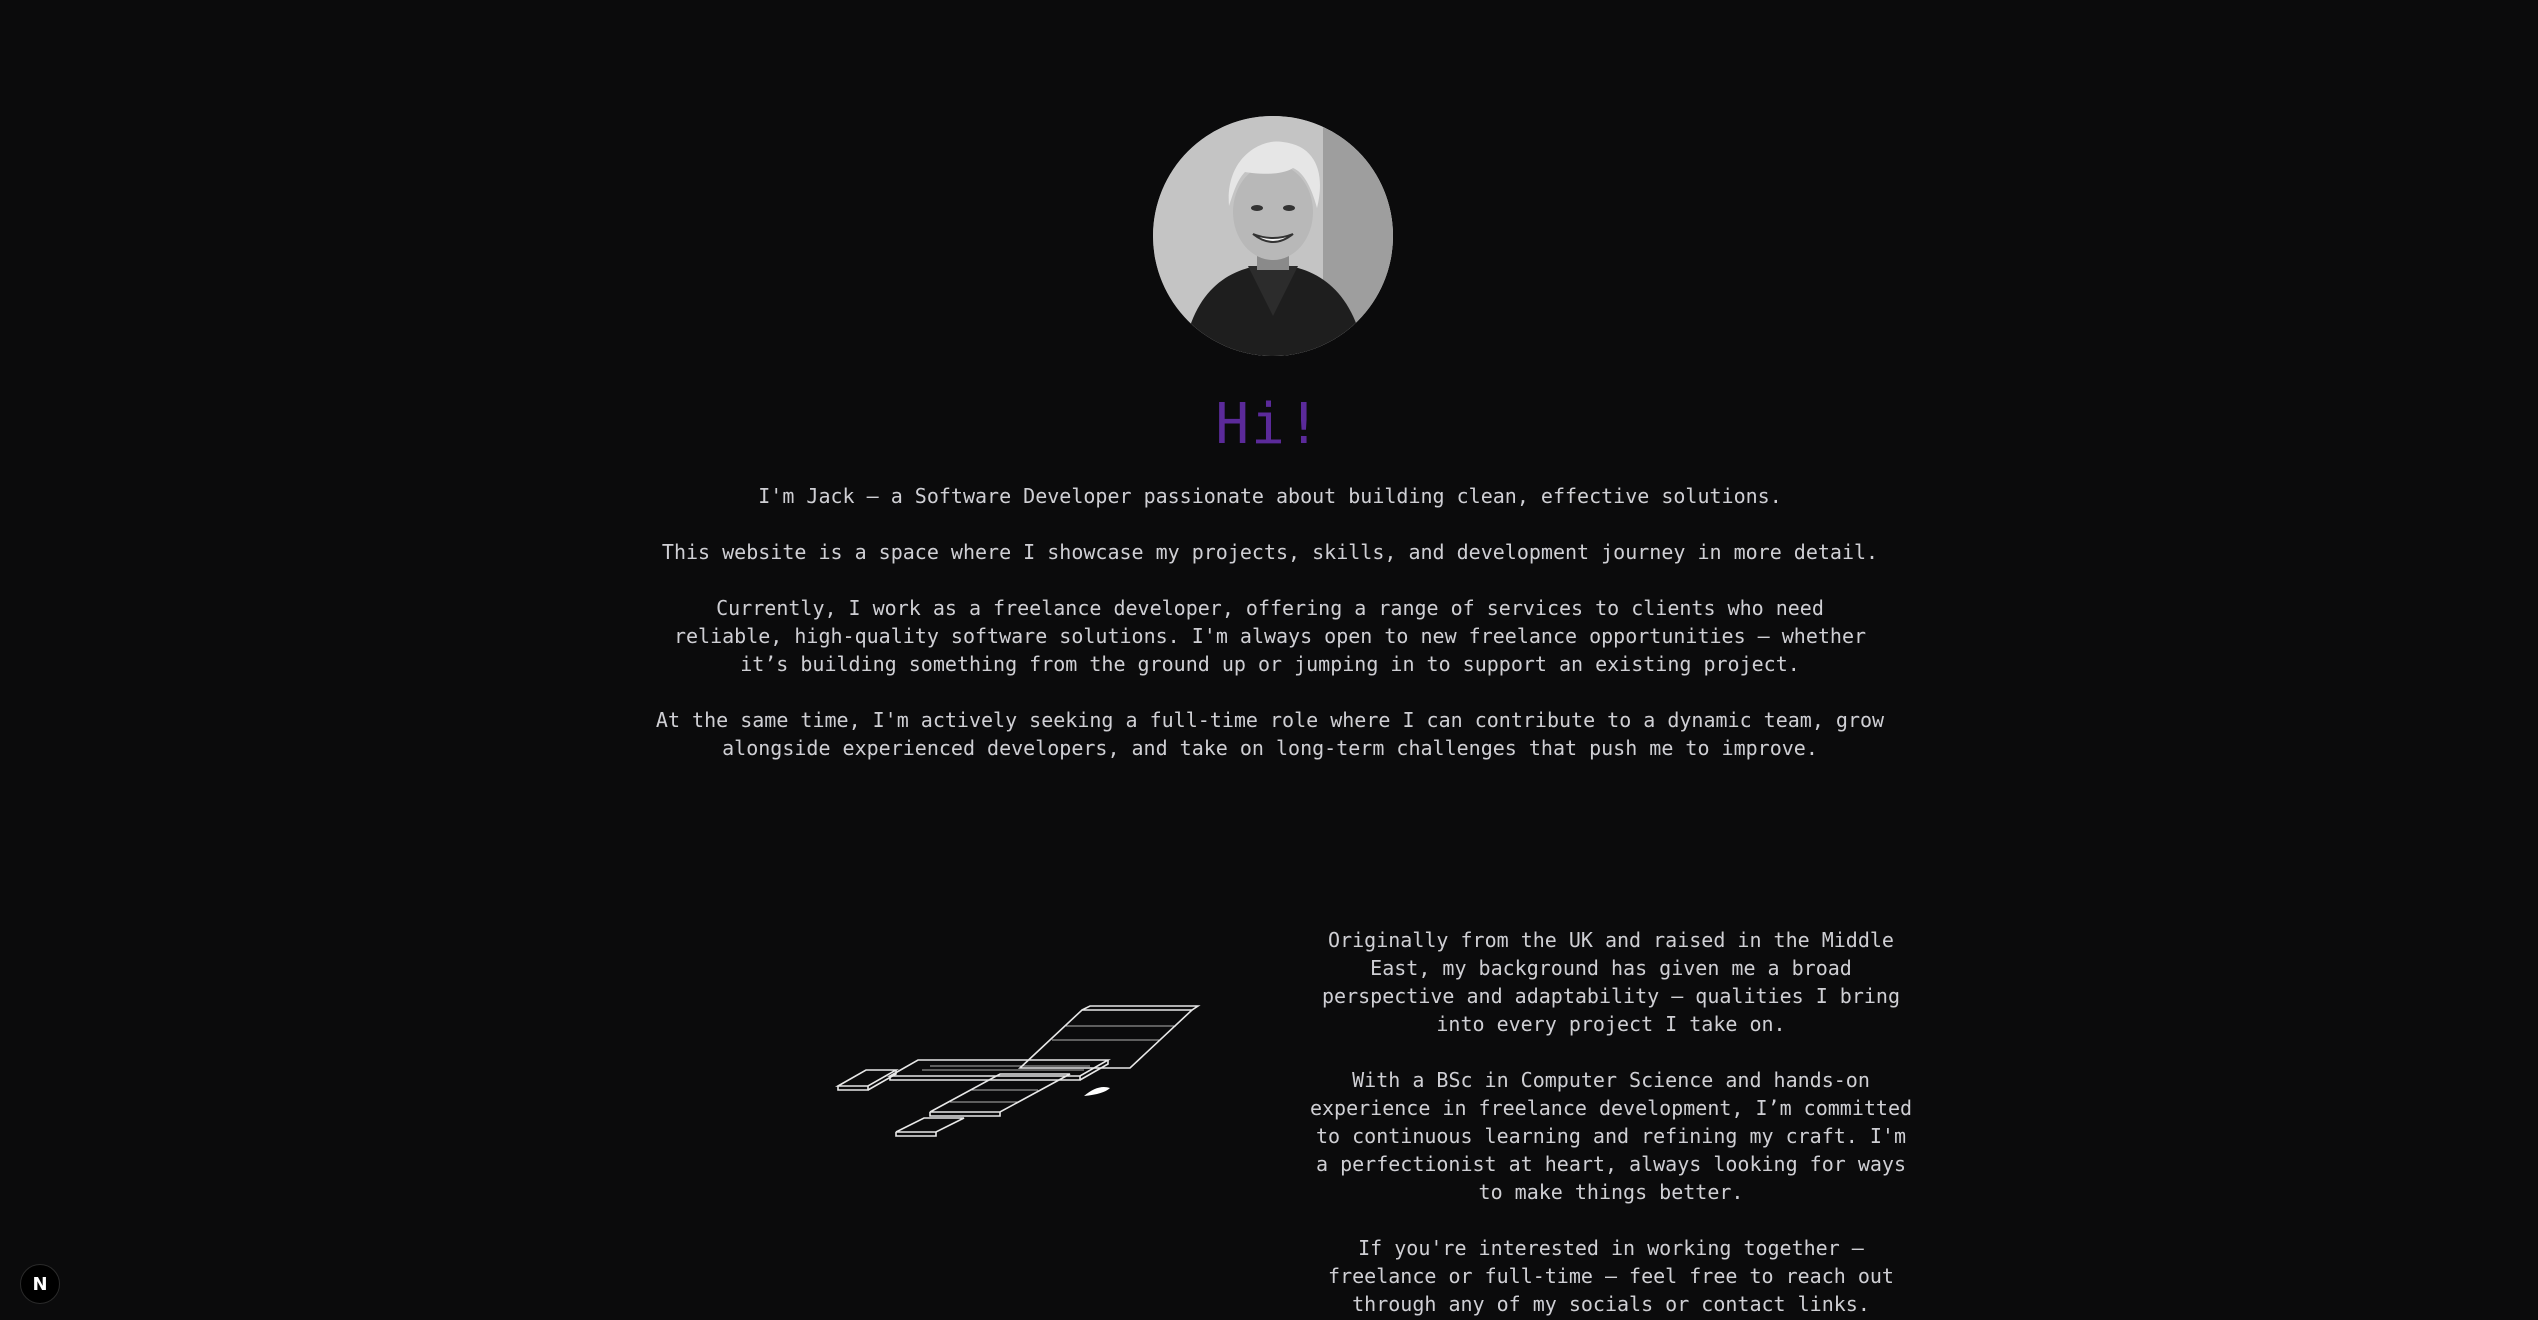 Image resolution: width=2538 pixels, height=1320 pixels. I want to click on isometric-illustration, so click(1020, 1070).